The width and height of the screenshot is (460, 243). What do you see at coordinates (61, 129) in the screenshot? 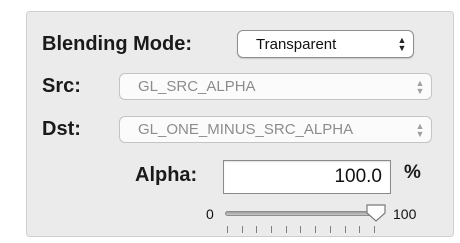
I see `dst-label: Dst:` at bounding box center [61, 129].